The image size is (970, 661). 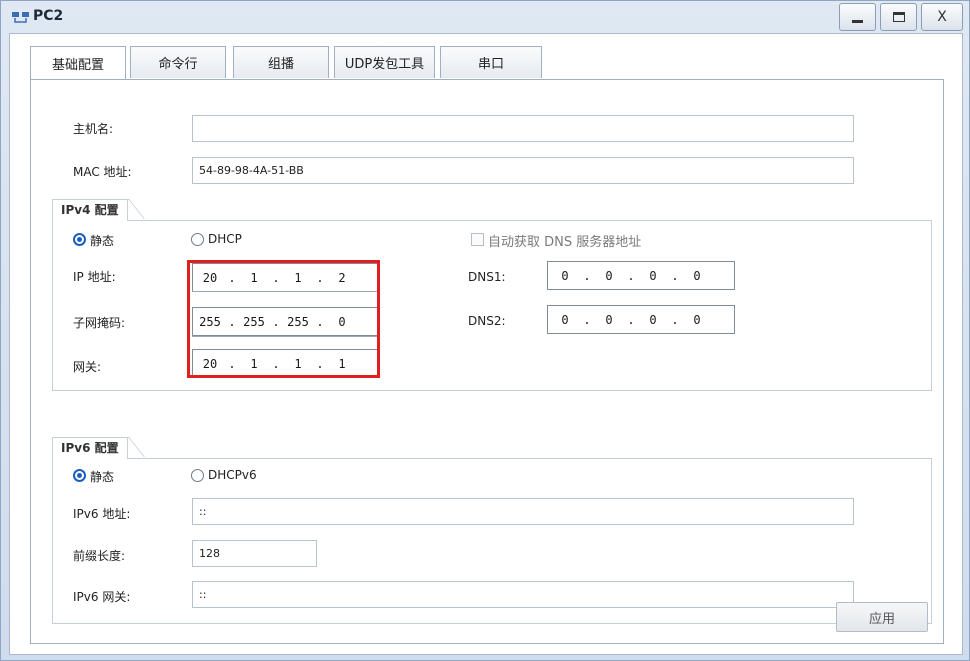 I want to click on ipv4-static-radio, so click(x=79, y=239).